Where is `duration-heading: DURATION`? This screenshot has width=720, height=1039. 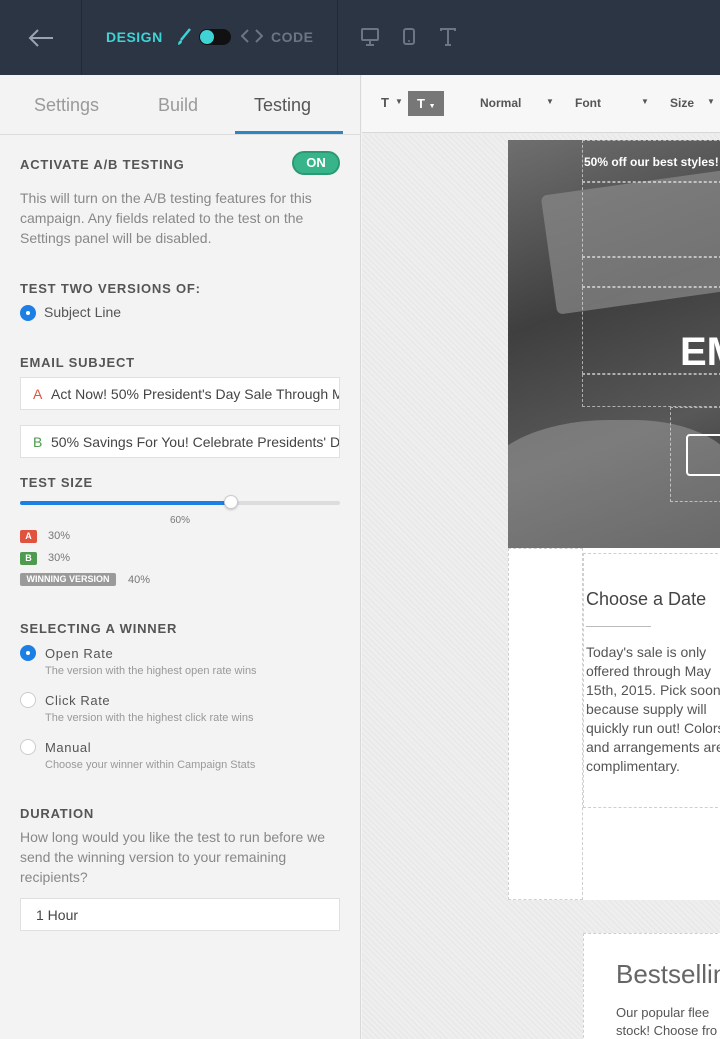 duration-heading: DURATION is located at coordinates (57, 813).